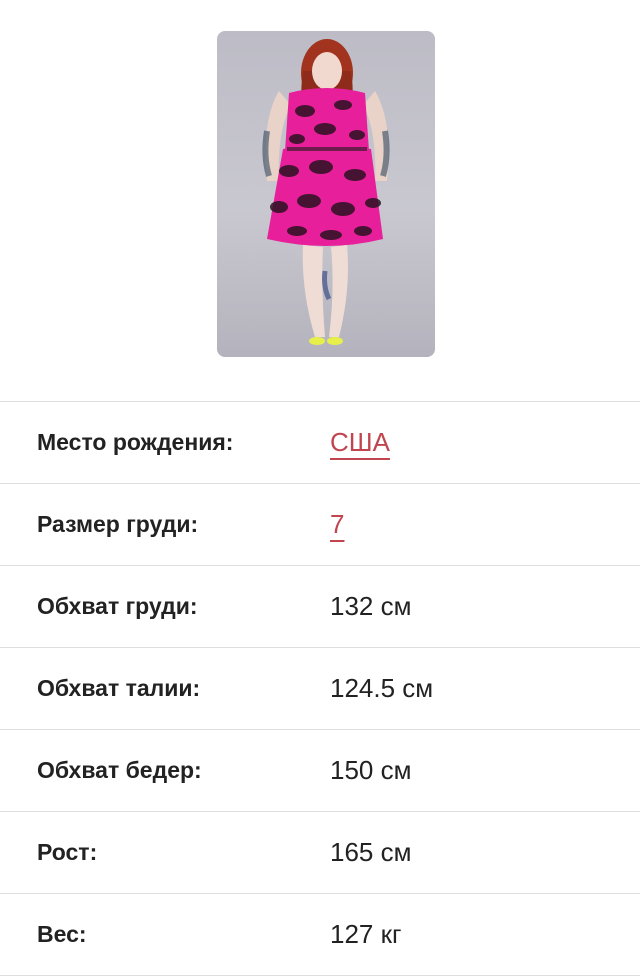 The width and height of the screenshot is (640, 976). I want to click on attribute-value: 124.5 см, so click(382, 688).